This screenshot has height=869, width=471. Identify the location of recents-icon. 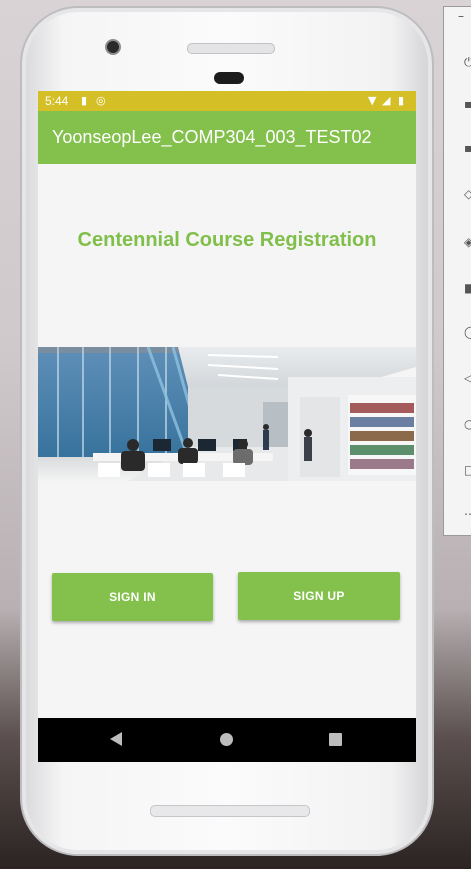
(335, 739).